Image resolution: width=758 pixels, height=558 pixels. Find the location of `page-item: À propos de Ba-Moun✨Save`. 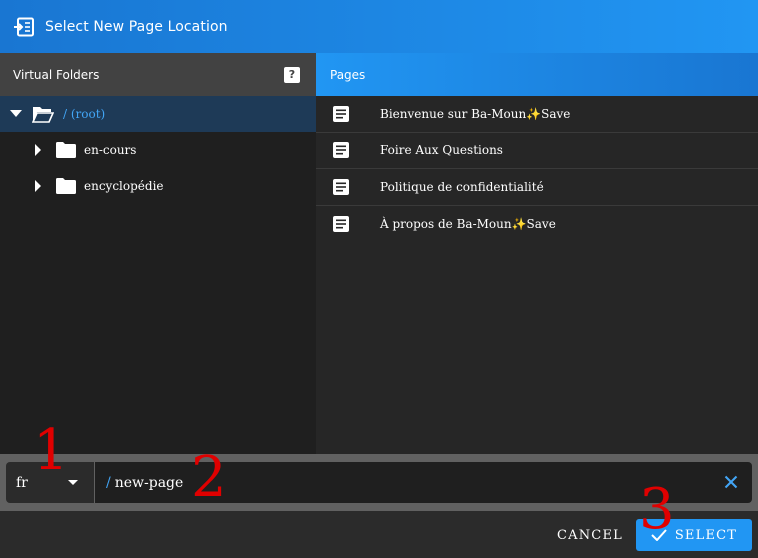

page-item: À propos de Ba-Moun✨Save is located at coordinates (537, 224).